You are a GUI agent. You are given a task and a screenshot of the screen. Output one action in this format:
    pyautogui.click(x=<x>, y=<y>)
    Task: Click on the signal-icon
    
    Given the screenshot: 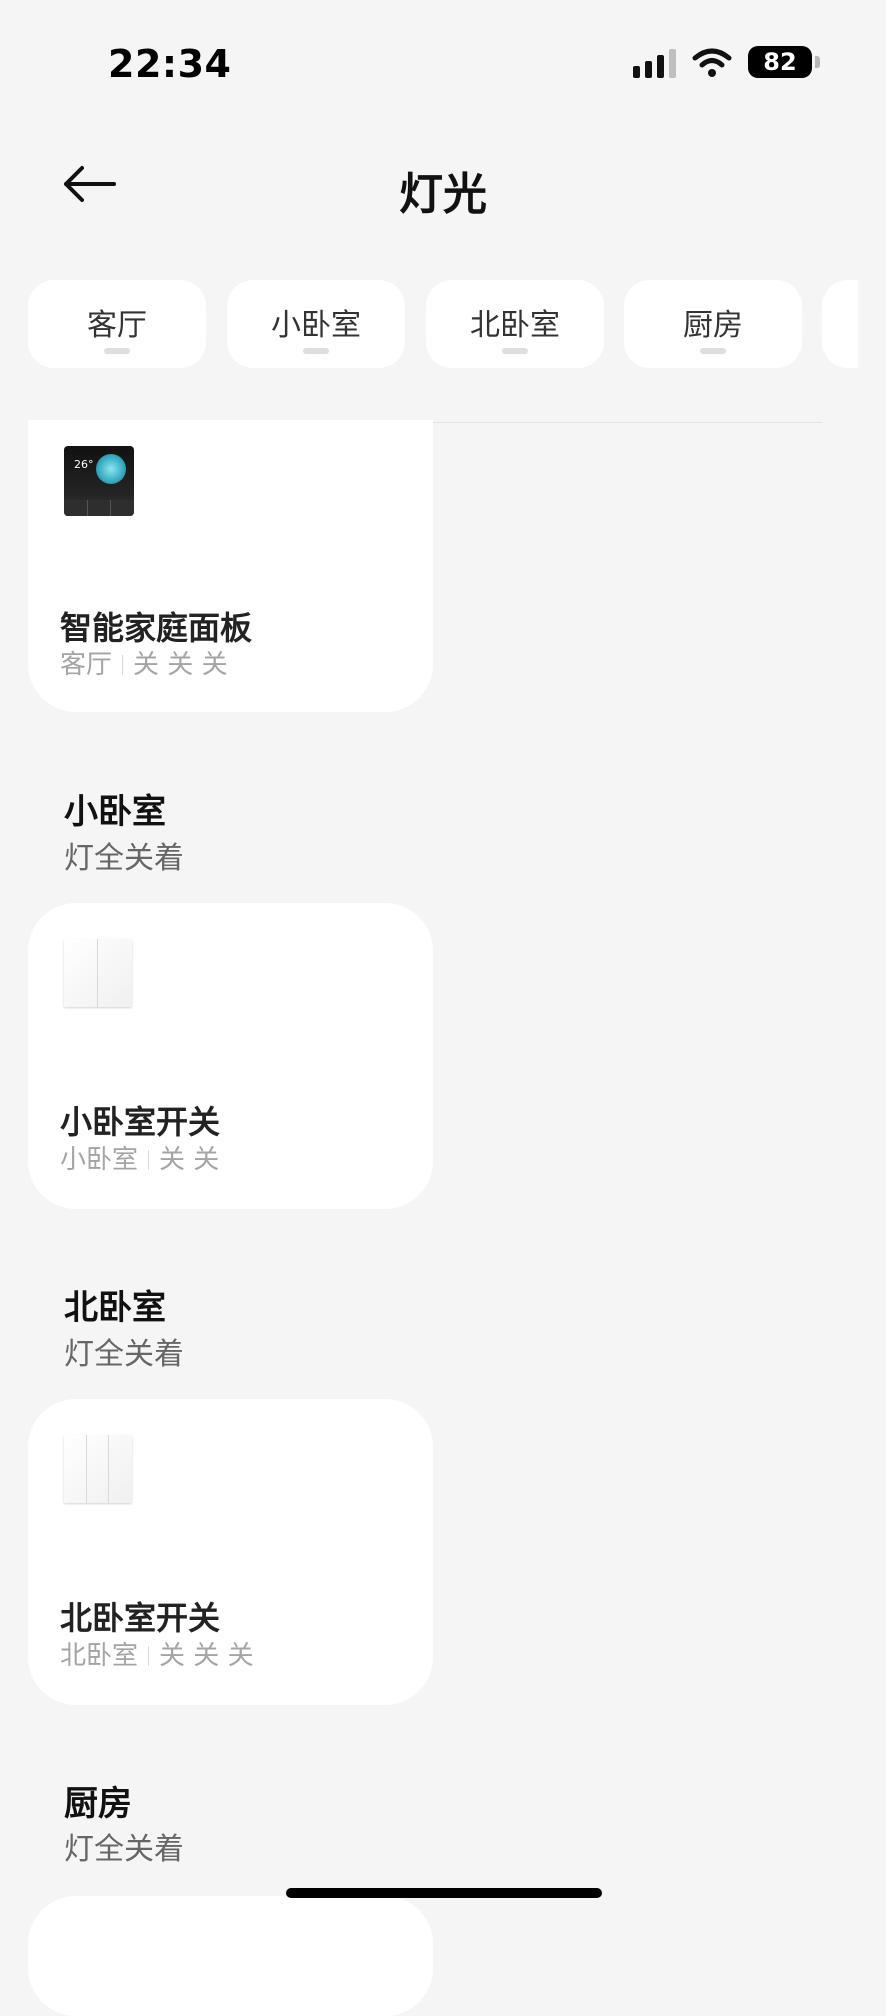 What is the action you would take?
    pyautogui.click(x=654, y=62)
    